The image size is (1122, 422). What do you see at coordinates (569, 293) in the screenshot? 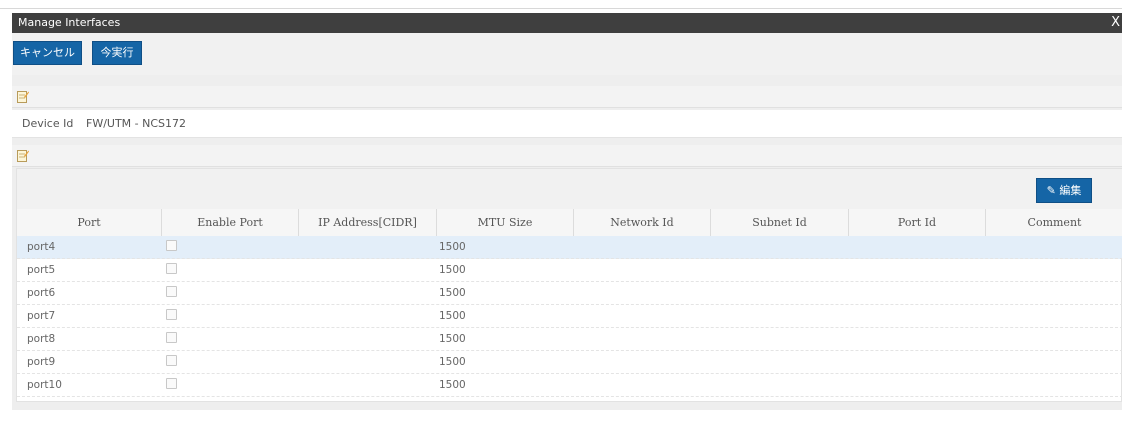
I see `table-row: port6 1500` at bounding box center [569, 293].